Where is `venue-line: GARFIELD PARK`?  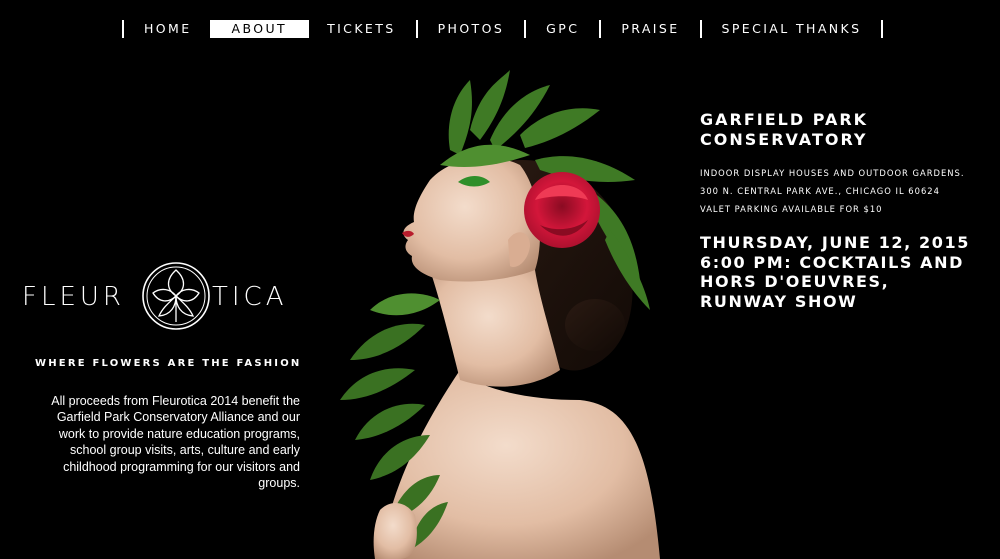 venue-line: GARFIELD PARK is located at coordinates (784, 119).